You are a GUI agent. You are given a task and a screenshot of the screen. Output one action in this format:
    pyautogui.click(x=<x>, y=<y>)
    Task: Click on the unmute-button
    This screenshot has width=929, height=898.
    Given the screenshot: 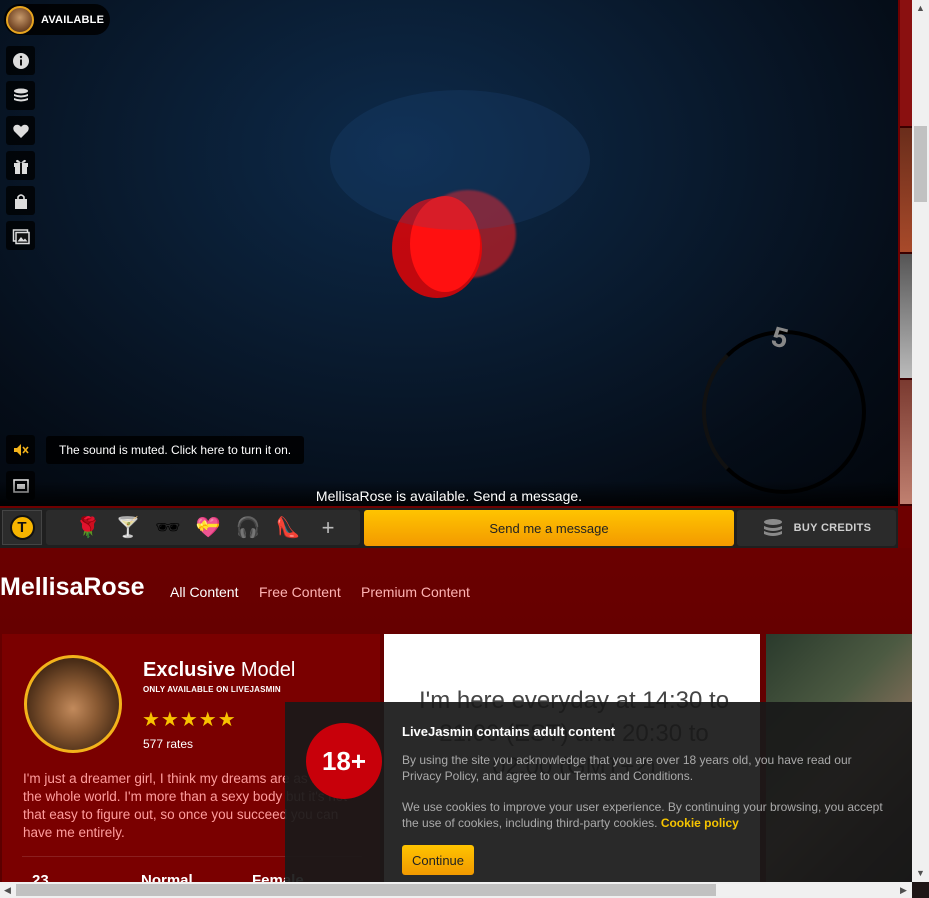 What is the action you would take?
    pyautogui.click(x=20, y=449)
    